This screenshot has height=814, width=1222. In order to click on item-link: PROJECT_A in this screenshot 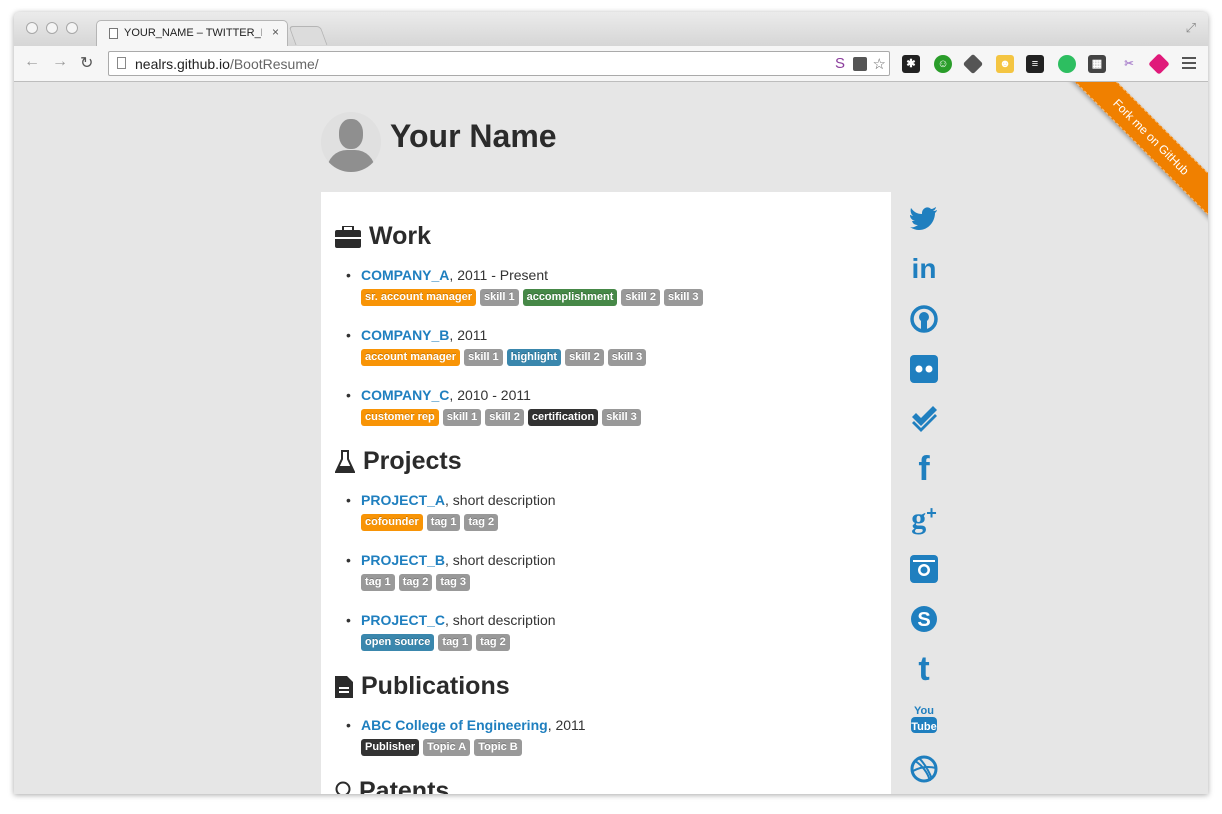, I will do `click(403, 500)`.